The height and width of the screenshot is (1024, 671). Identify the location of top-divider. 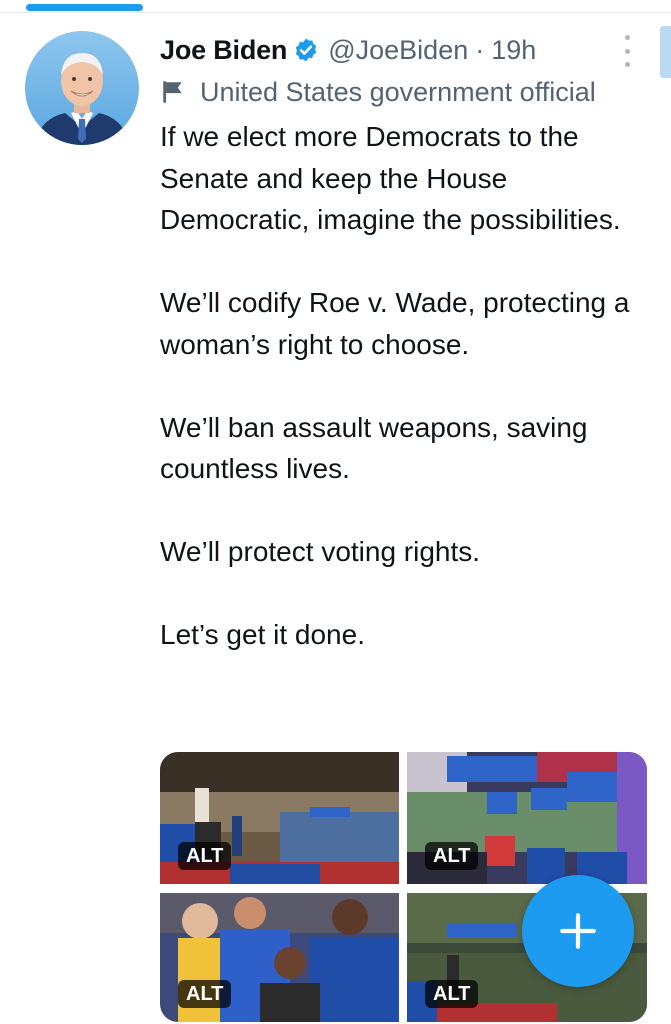
(335, 12).